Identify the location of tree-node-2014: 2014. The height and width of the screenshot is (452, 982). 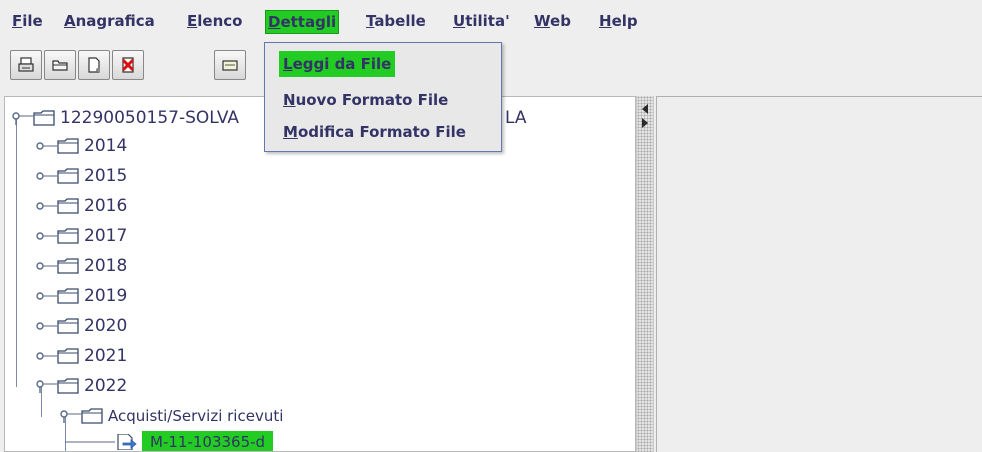
(81, 146).